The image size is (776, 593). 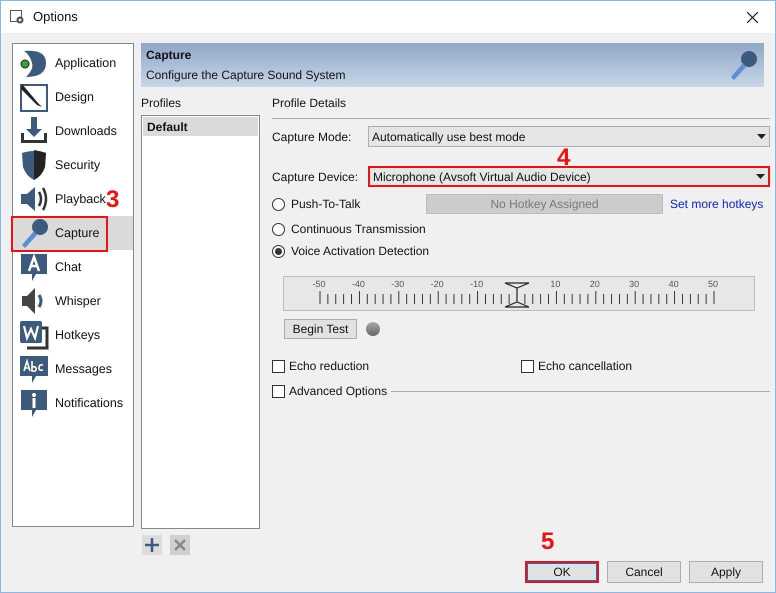 What do you see at coordinates (569, 176) in the screenshot?
I see `capture-device-dropdown: Microphone (Avsoft Virtual Audio Device)` at bounding box center [569, 176].